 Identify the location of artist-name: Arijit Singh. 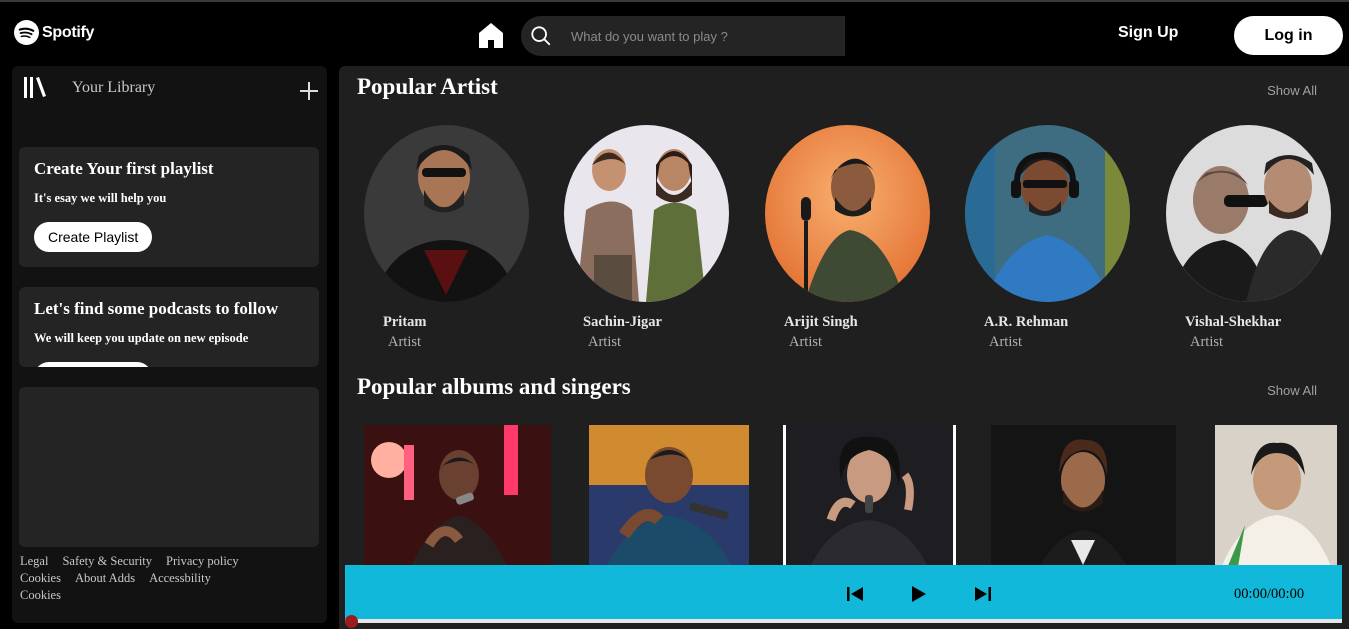
(821, 322).